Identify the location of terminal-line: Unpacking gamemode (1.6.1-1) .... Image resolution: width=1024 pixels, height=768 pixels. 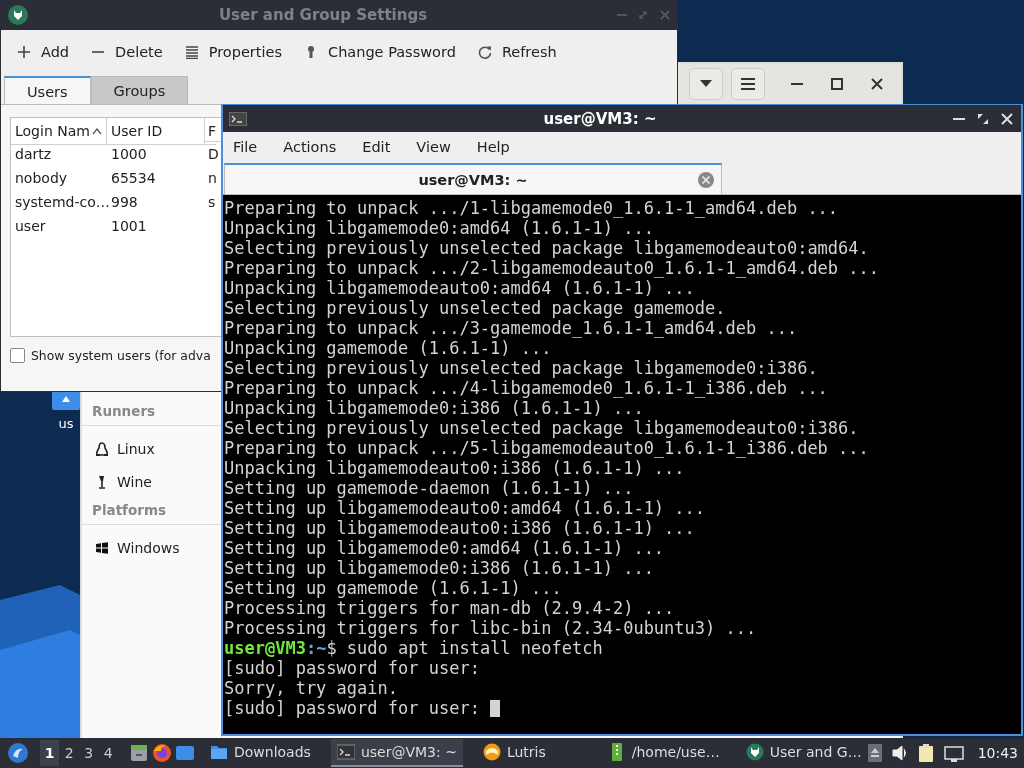
(388, 348).